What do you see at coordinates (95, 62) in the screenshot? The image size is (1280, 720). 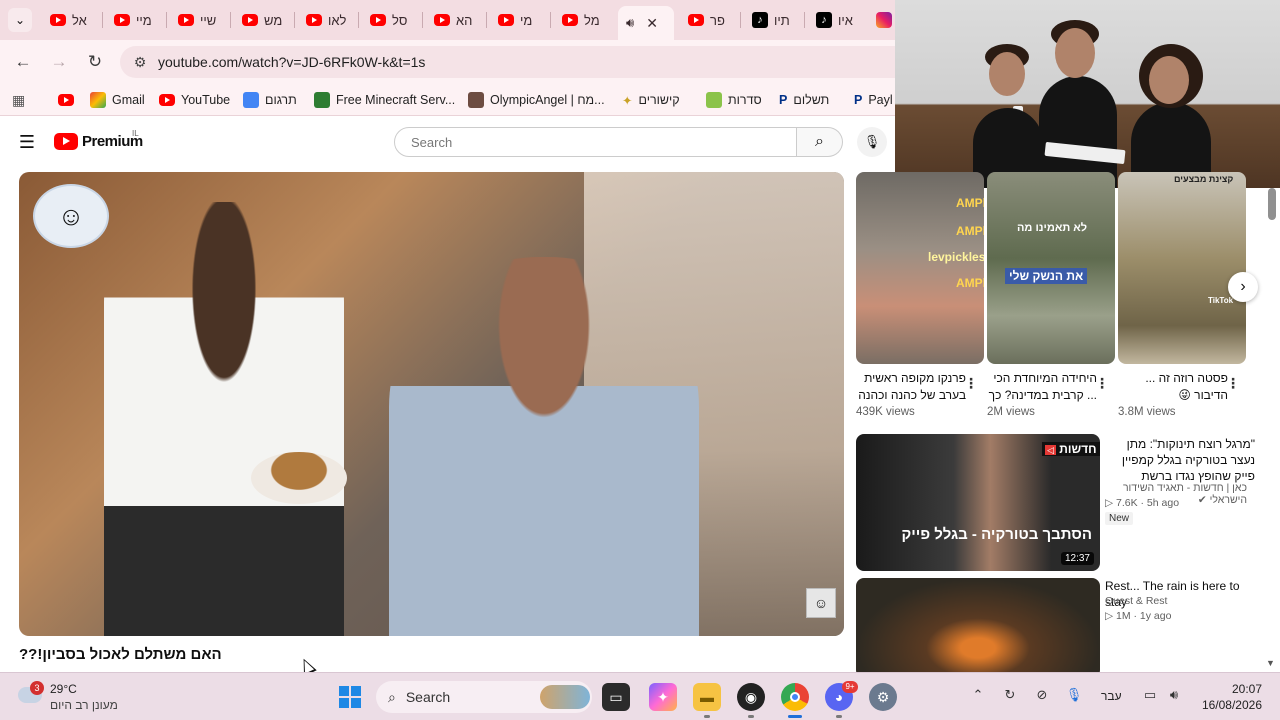 I see `reload-button: ↻` at bounding box center [95, 62].